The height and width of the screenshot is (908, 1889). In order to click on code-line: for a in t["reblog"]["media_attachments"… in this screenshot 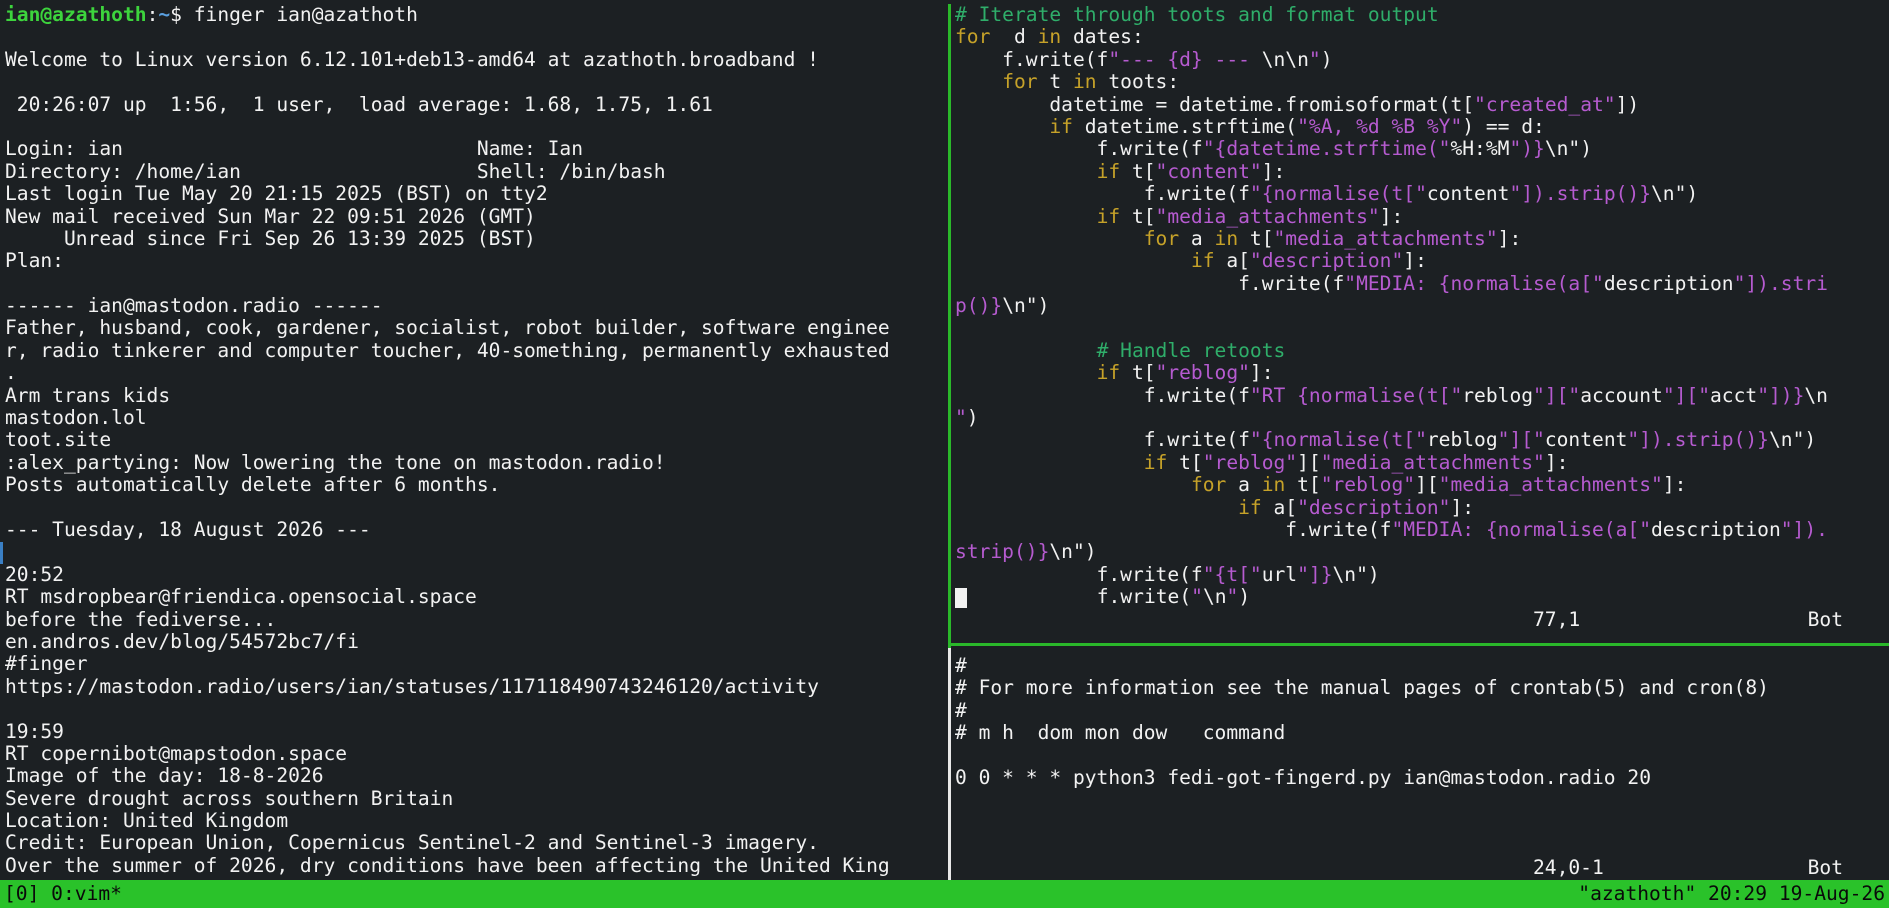, I will do `click(1420, 485)`.